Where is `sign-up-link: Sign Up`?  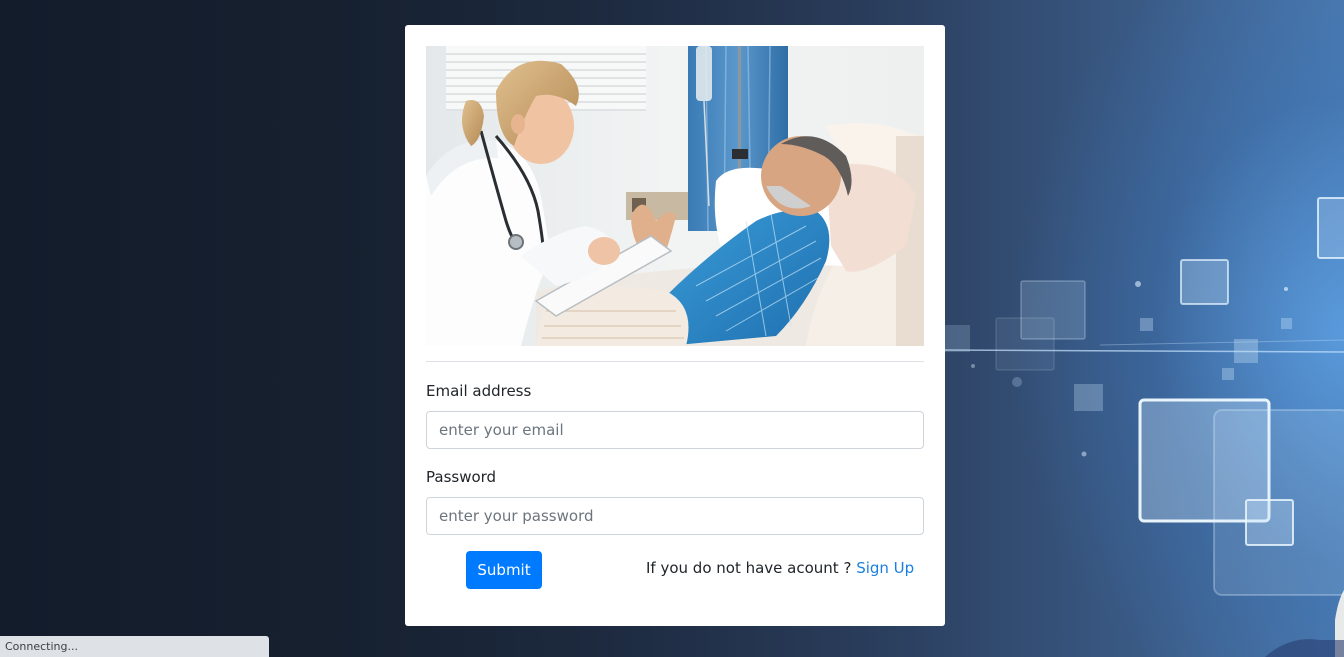
sign-up-link: Sign Up is located at coordinates (885, 568).